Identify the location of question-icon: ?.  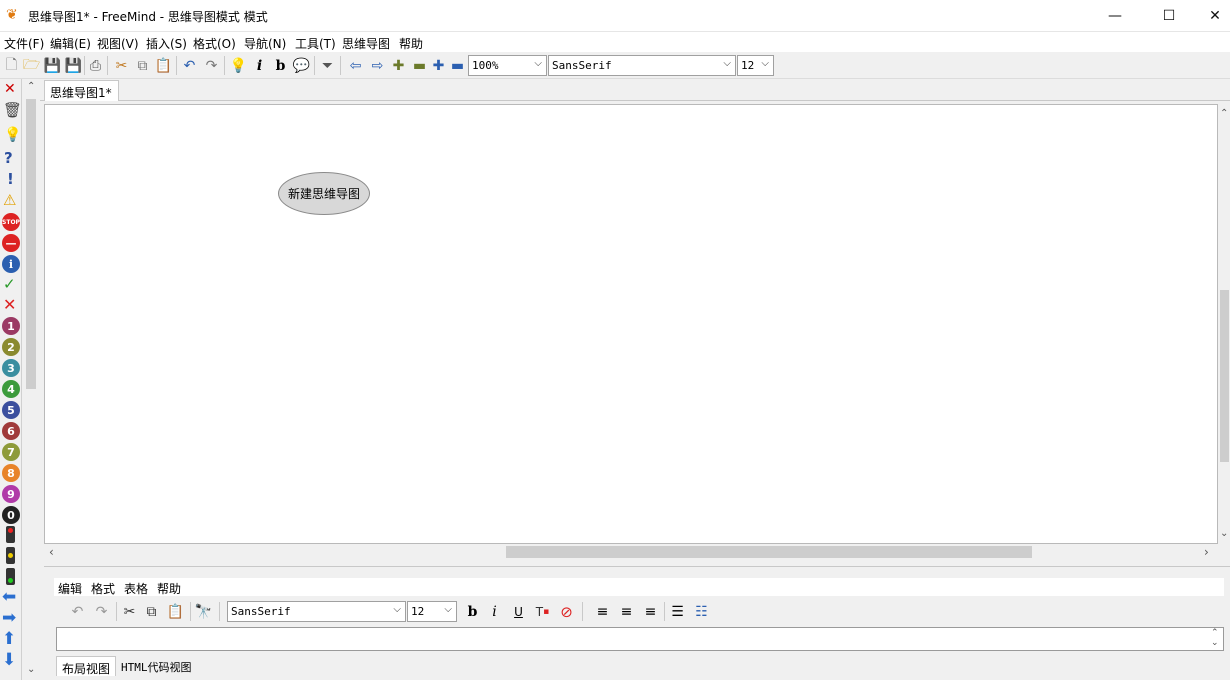
(8, 158).